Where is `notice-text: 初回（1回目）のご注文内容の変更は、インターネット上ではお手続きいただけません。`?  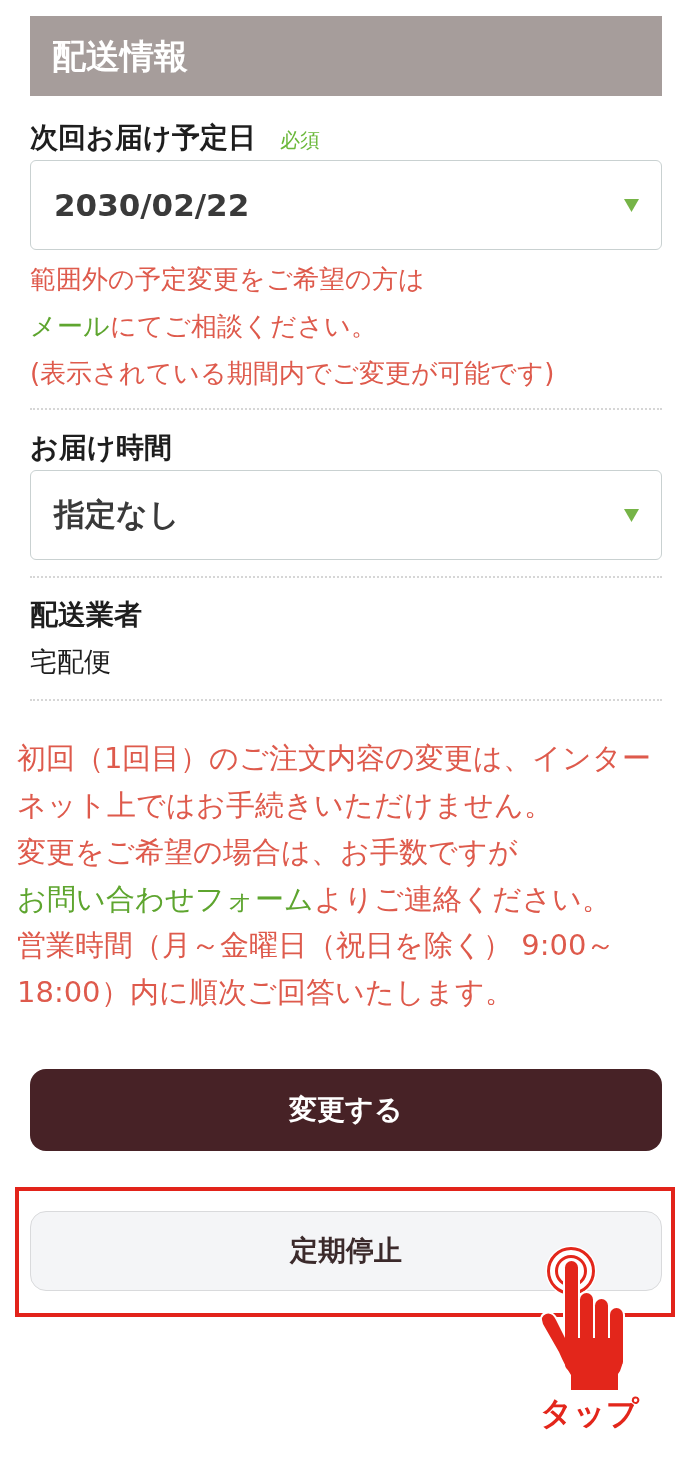
notice-text: 初回（1回目）のご注文内容の変更は、インターネット上ではお手続きいただけません。 is located at coordinates (335, 782).